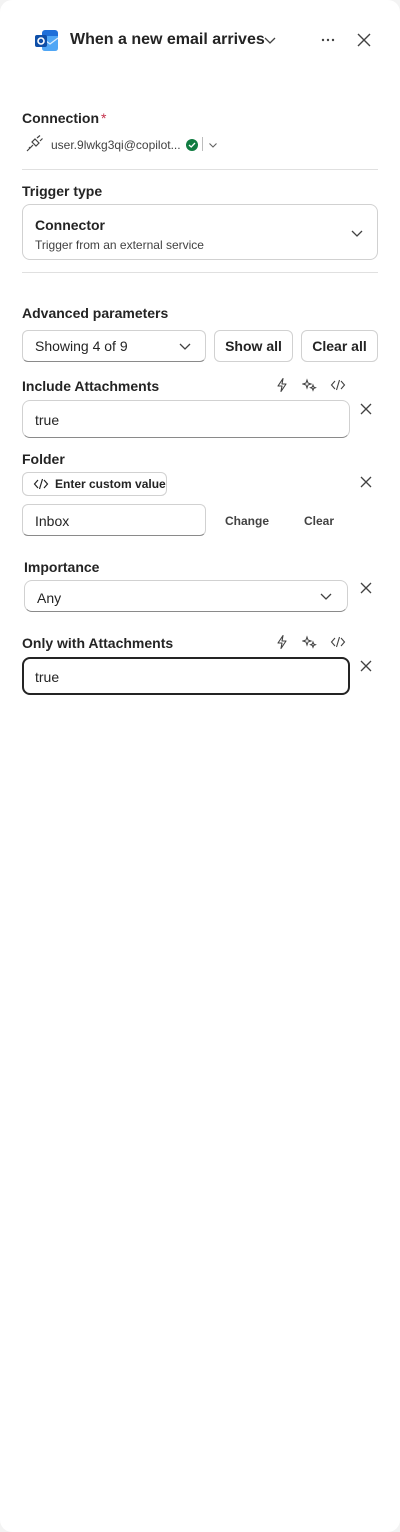  I want to click on importance-label: Importance, so click(62, 567).